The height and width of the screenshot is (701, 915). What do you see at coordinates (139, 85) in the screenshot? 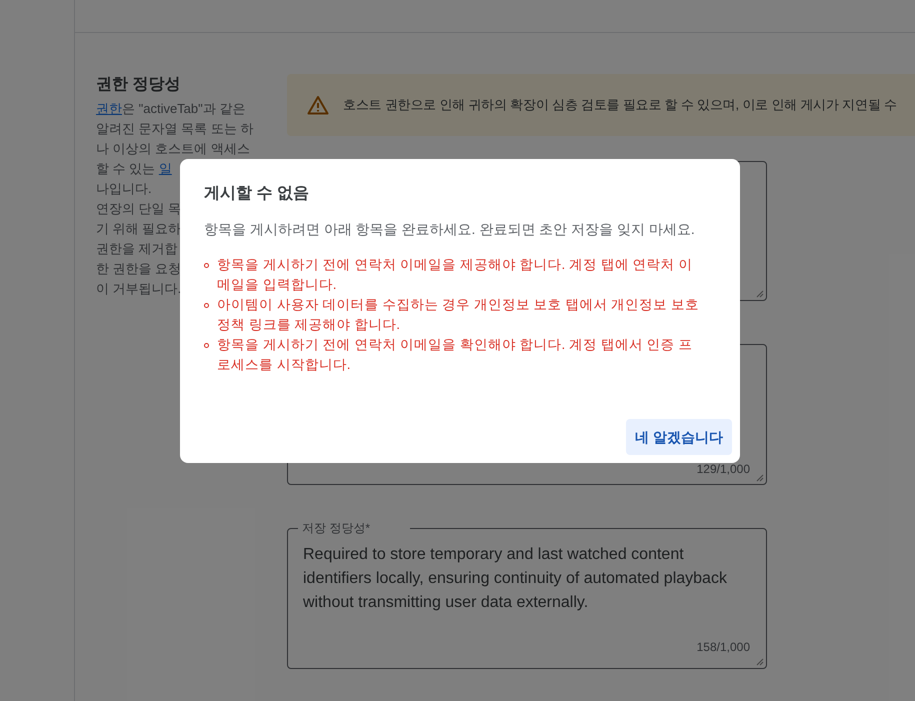
I see `section-title: 권한 정당성` at bounding box center [139, 85].